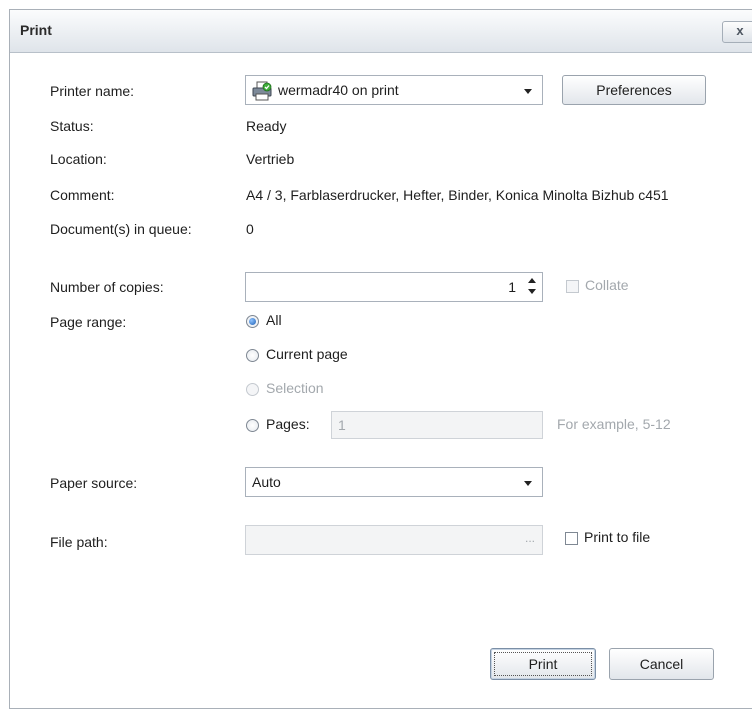 This screenshot has height=709, width=752. I want to click on paper-source-value: Auto, so click(266, 482).